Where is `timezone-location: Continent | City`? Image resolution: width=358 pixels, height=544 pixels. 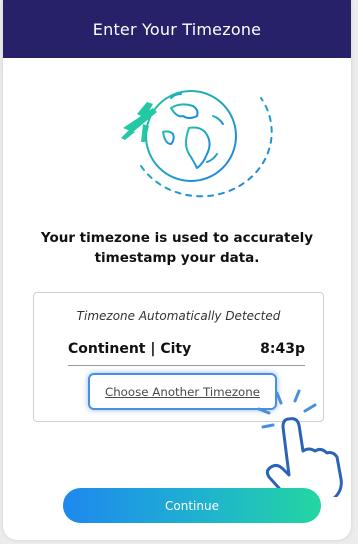 timezone-location: Continent | City is located at coordinates (130, 349).